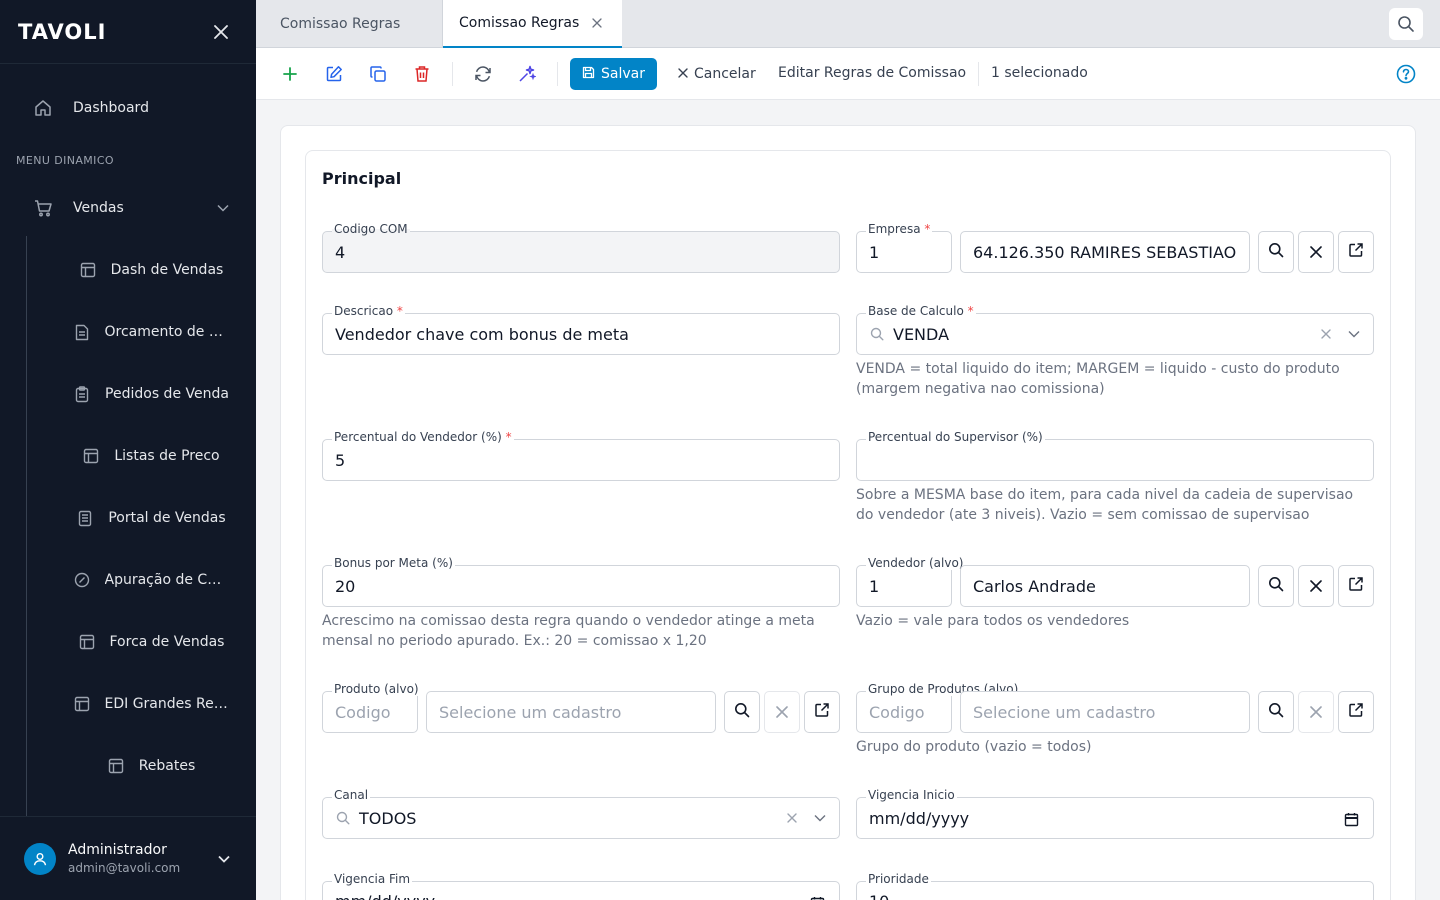 Image resolution: width=1440 pixels, height=900 pixels. Describe the element at coordinates (1115, 460) in the screenshot. I see `perc-supervisor-input` at that location.